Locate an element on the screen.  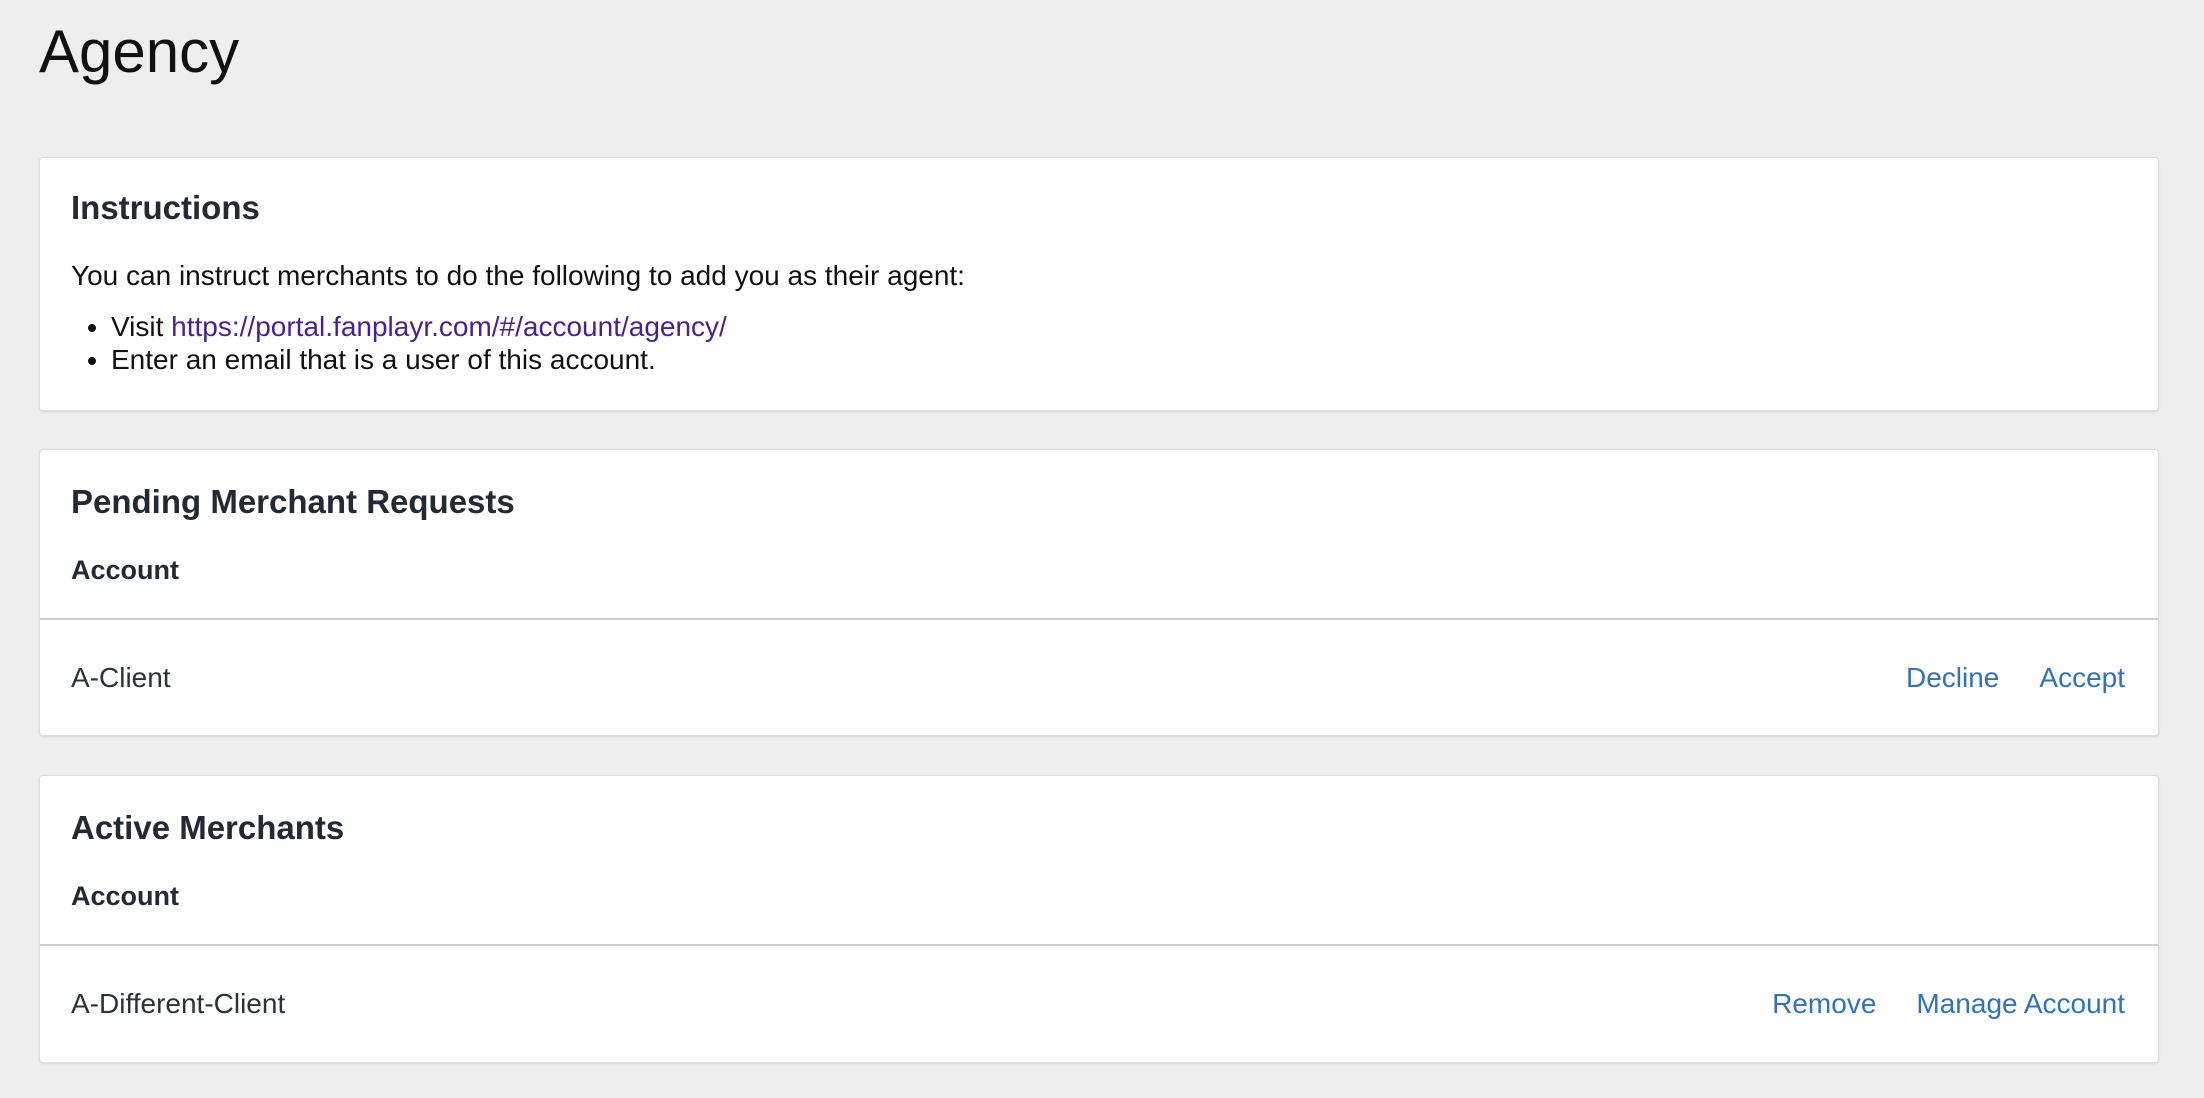
table-row: A-Client Decline Accept is located at coordinates (1099, 678).